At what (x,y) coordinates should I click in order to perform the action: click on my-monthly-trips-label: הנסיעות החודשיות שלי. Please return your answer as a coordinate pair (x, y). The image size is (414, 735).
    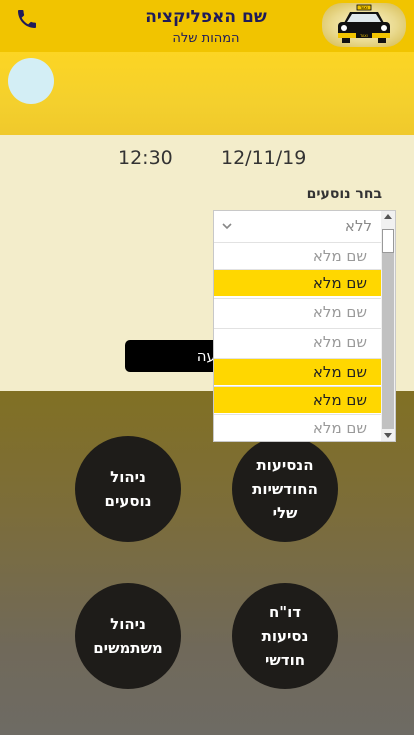
    Looking at the image, I should click on (285, 489).